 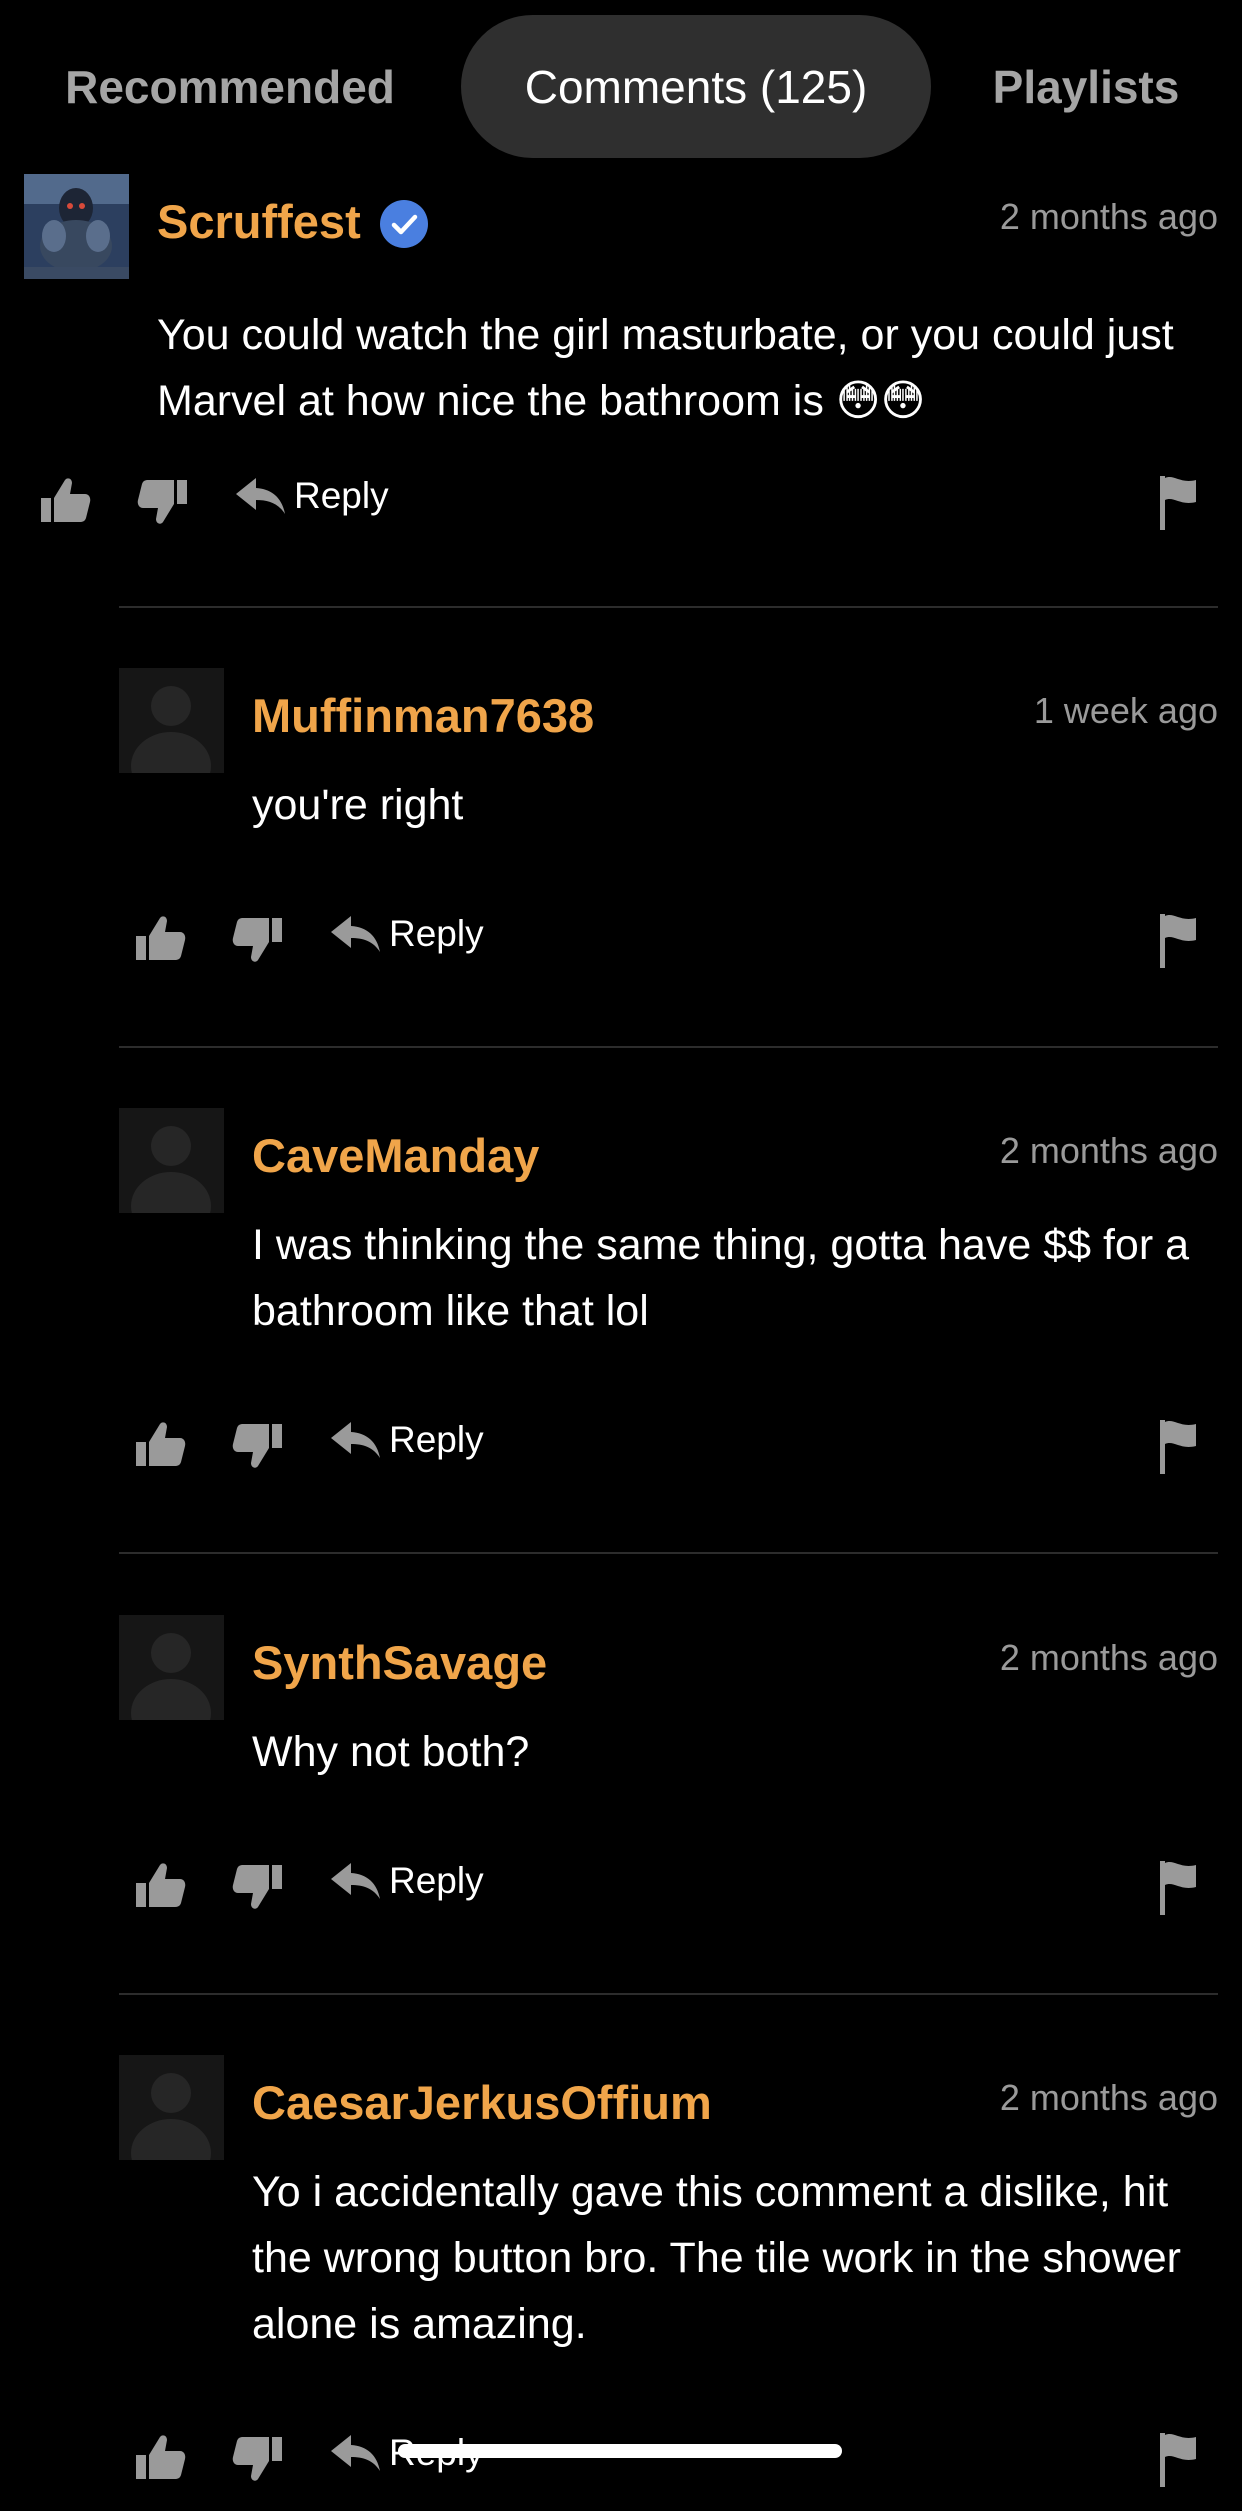 What do you see at coordinates (620, 2451) in the screenshot?
I see `home-indicator` at bounding box center [620, 2451].